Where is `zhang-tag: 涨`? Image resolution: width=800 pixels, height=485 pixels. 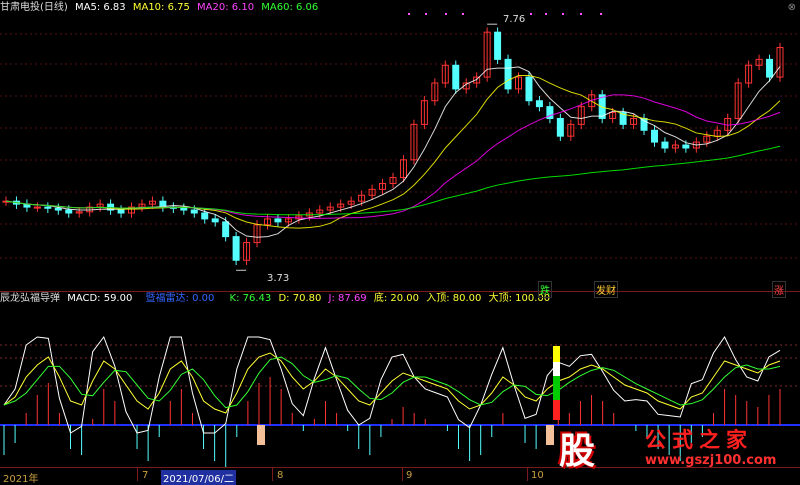 zhang-tag: 涨 is located at coordinates (779, 289).